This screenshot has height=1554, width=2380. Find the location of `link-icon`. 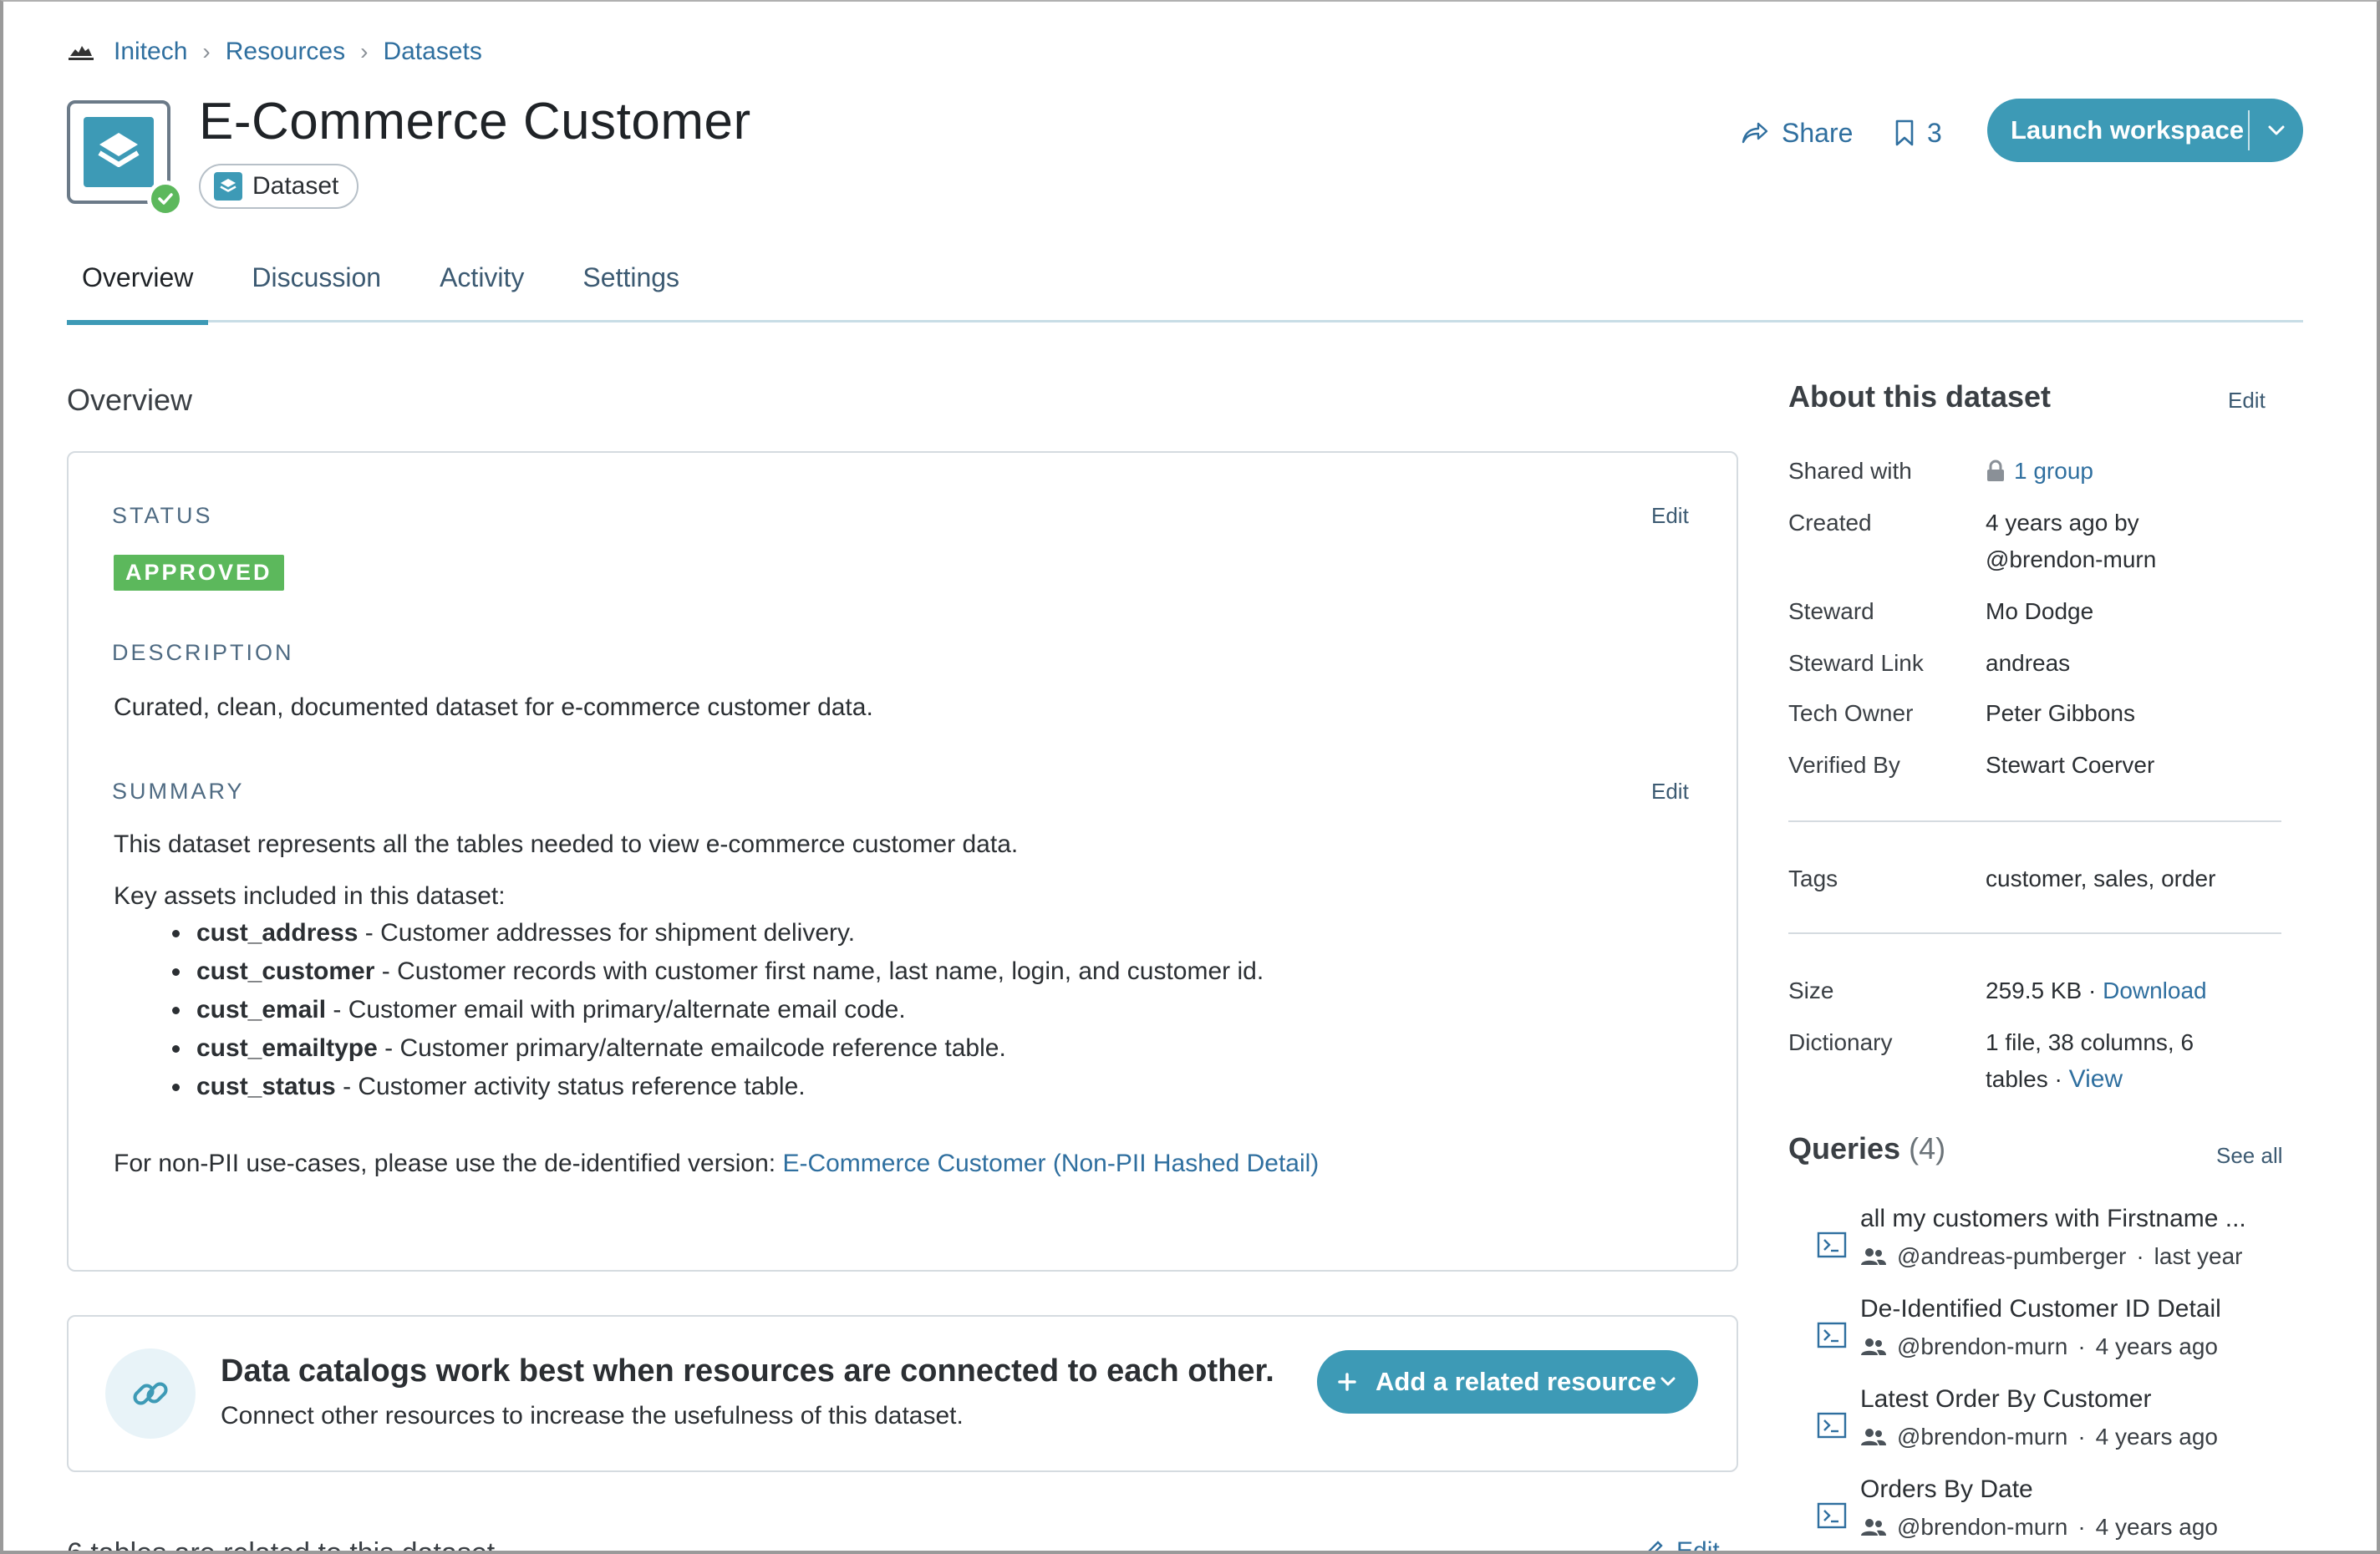

link-icon is located at coordinates (150, 1393).